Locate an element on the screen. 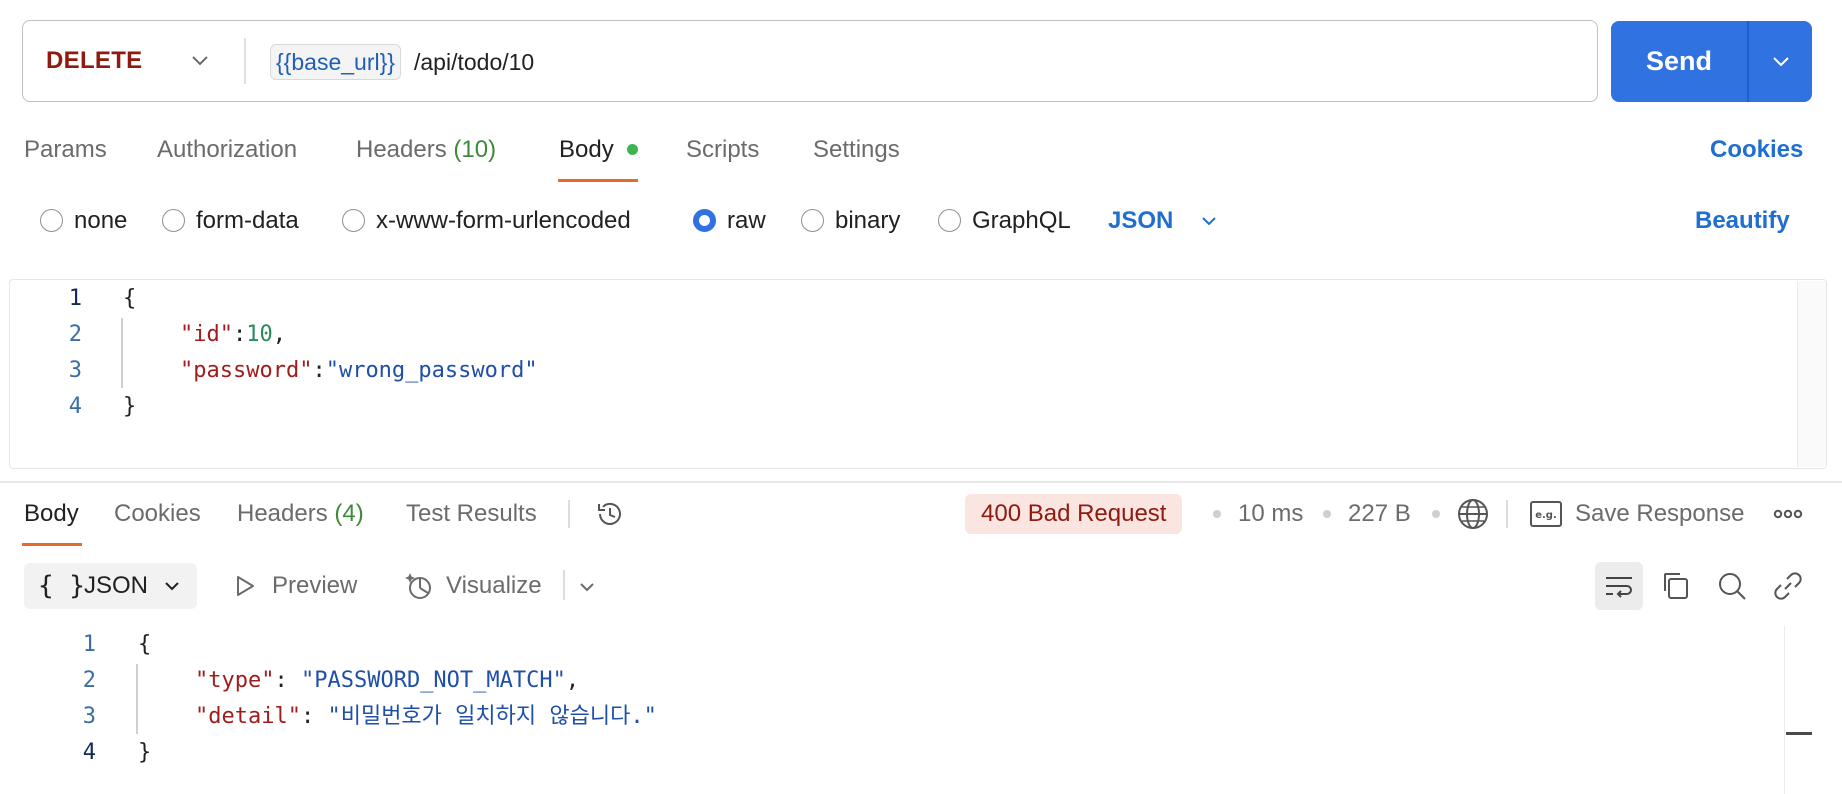 The height and width of the screenshot is (794, 1842). radio-urlencoded is located at coordinates (353, 220).